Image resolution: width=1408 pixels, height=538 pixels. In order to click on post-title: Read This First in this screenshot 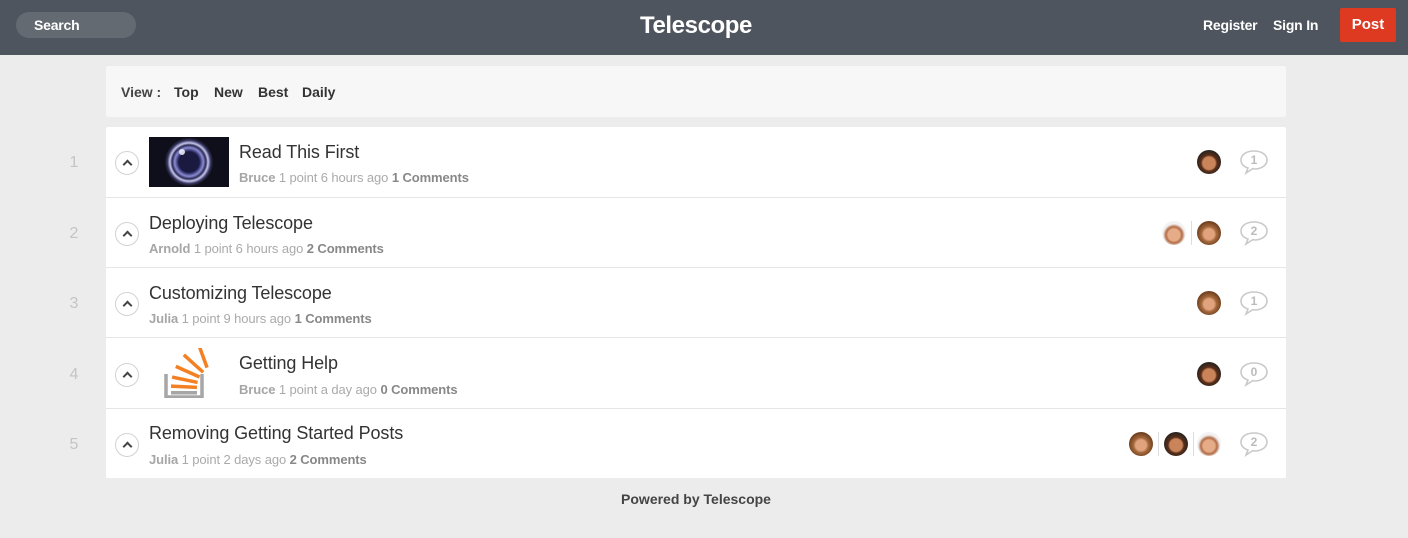, I will do `click(299, 152)`.